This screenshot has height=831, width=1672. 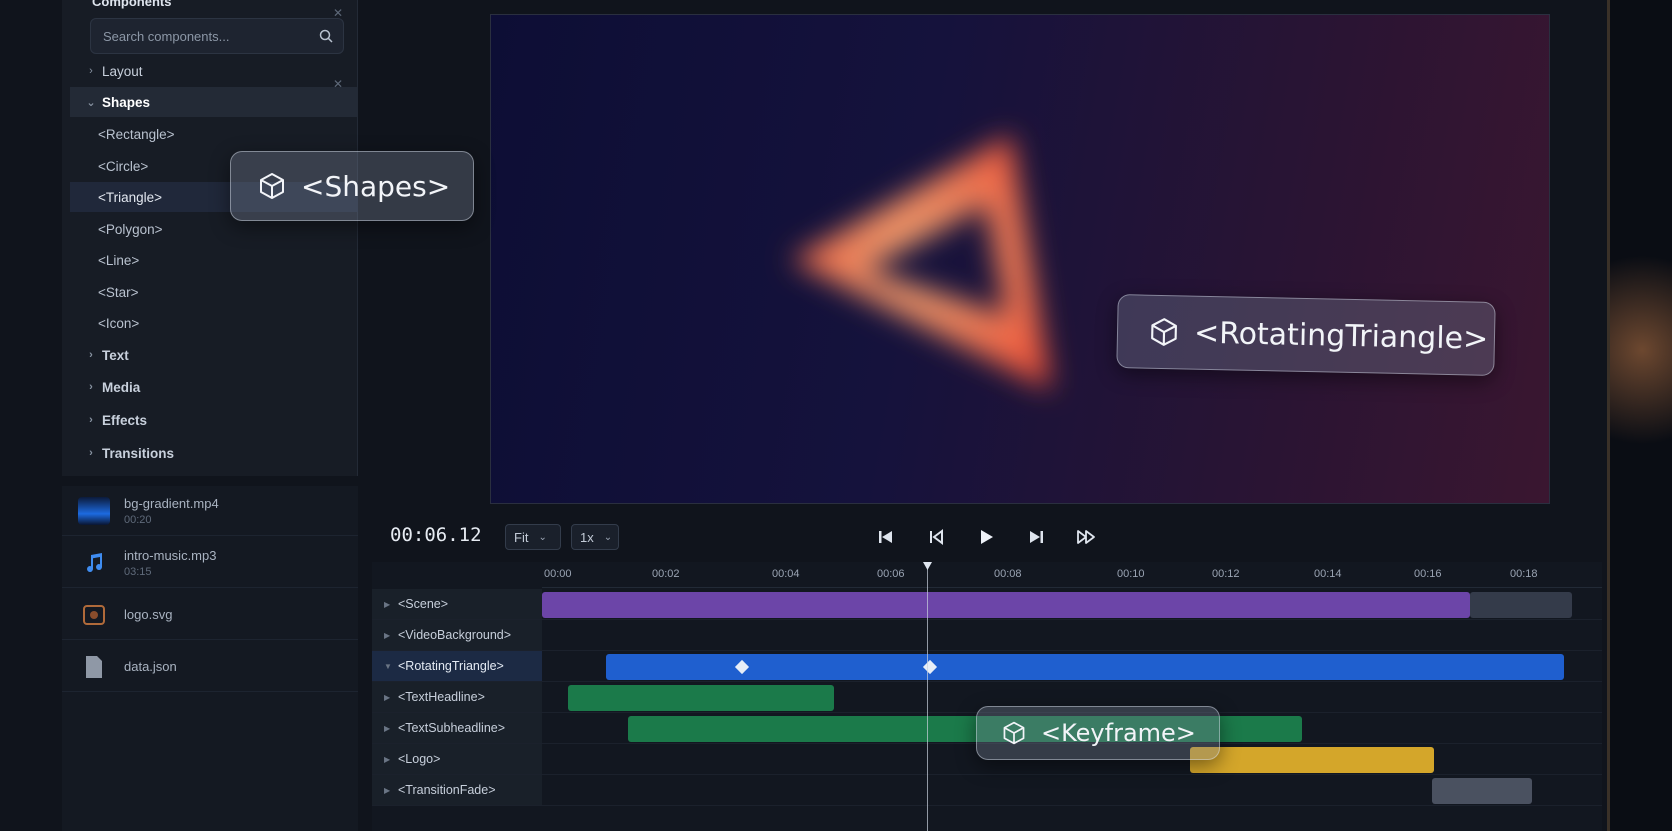 I want to click on track-label: ▶ <TransitionFade>, so click(x=457, y=790).